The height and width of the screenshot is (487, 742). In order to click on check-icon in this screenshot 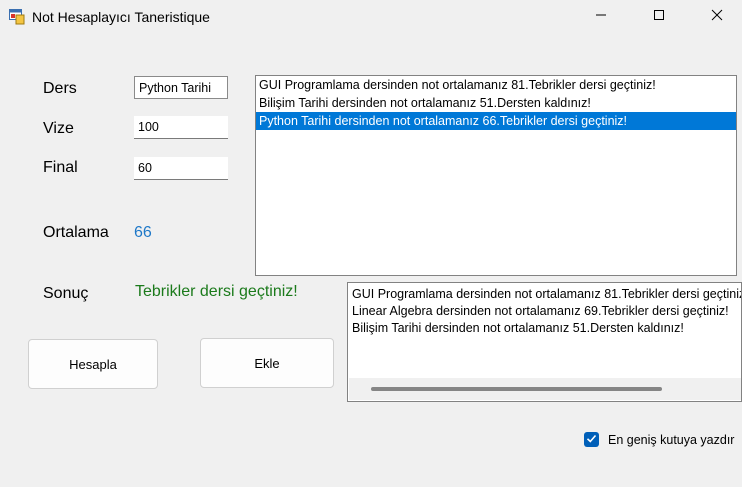, I will do `click(591, 440)`.